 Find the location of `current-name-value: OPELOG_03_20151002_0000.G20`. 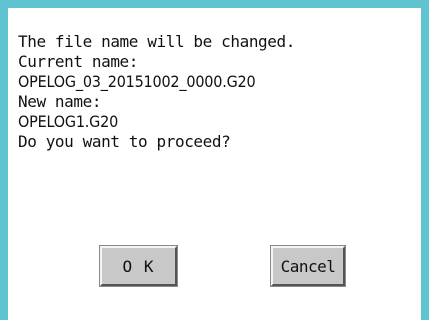

current-name-value: OPELOG_03_20151002_0000.G20 is located at coordinates (137, 81).